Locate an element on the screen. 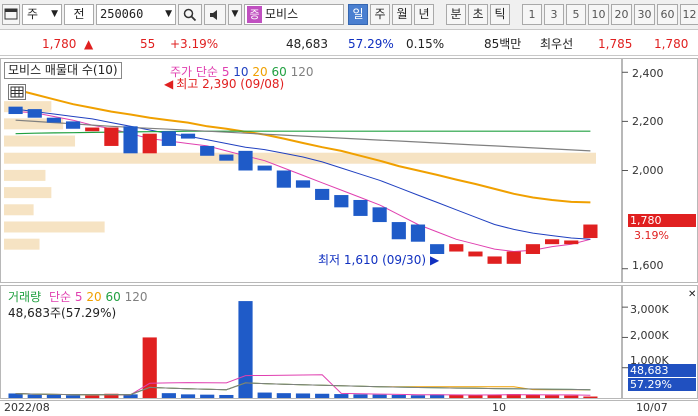 Image resolution: width=698 pixels, height=416 pixels. market-select-value: 주 is located at coordinates (33, 14).